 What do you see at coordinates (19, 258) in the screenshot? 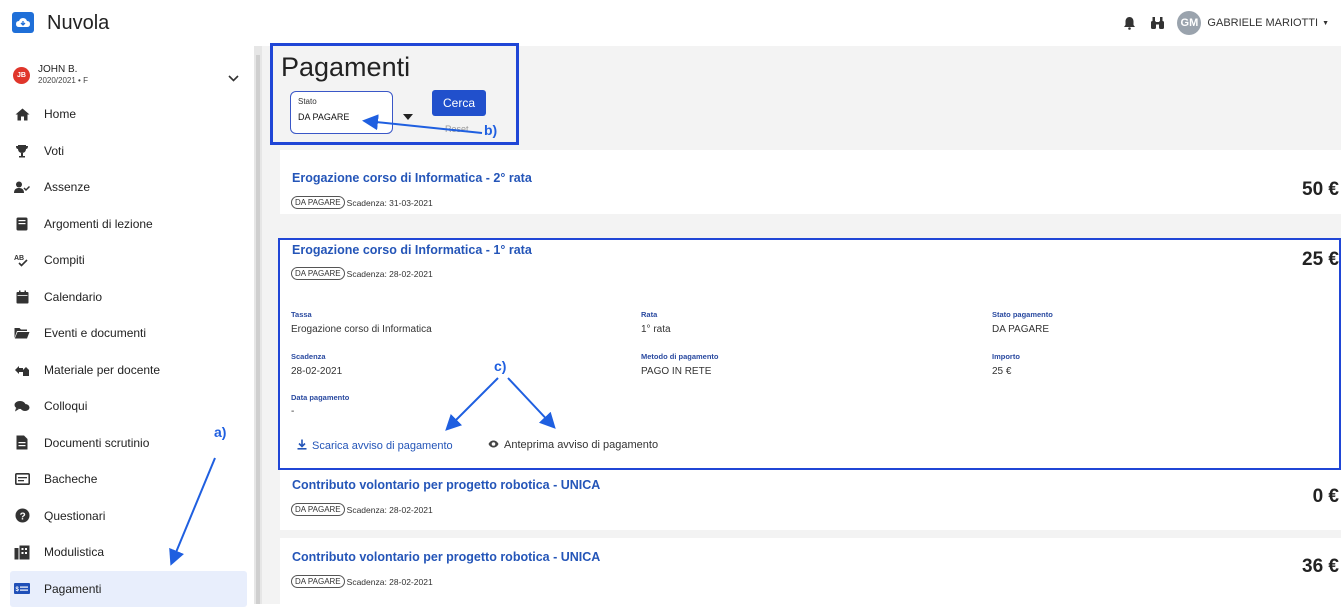
I see `svg-text: AB` at bounding box center [19, 258].